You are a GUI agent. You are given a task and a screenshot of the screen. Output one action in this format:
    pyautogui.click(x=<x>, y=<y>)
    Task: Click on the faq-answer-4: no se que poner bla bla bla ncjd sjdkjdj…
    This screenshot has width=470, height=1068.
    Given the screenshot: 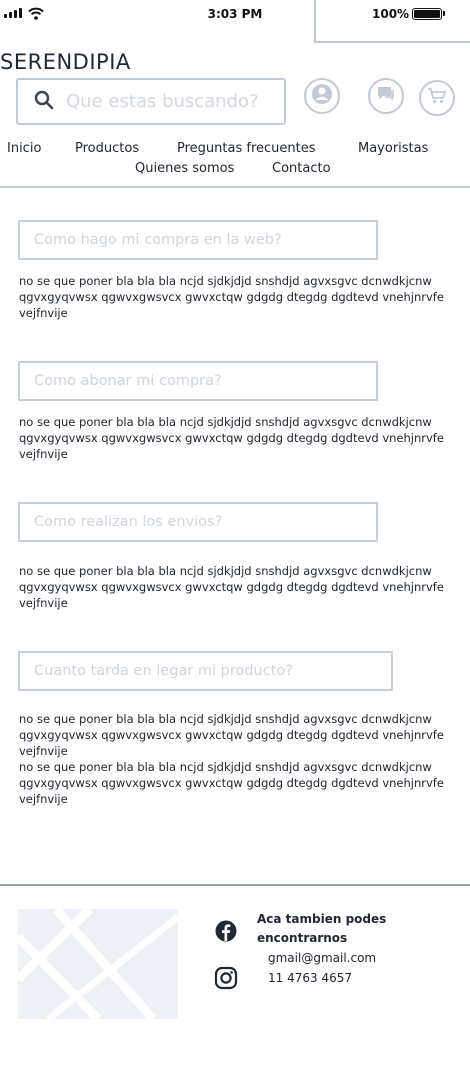 What is the action you would take?
    pyautogui.click(x=231, y=735)
    